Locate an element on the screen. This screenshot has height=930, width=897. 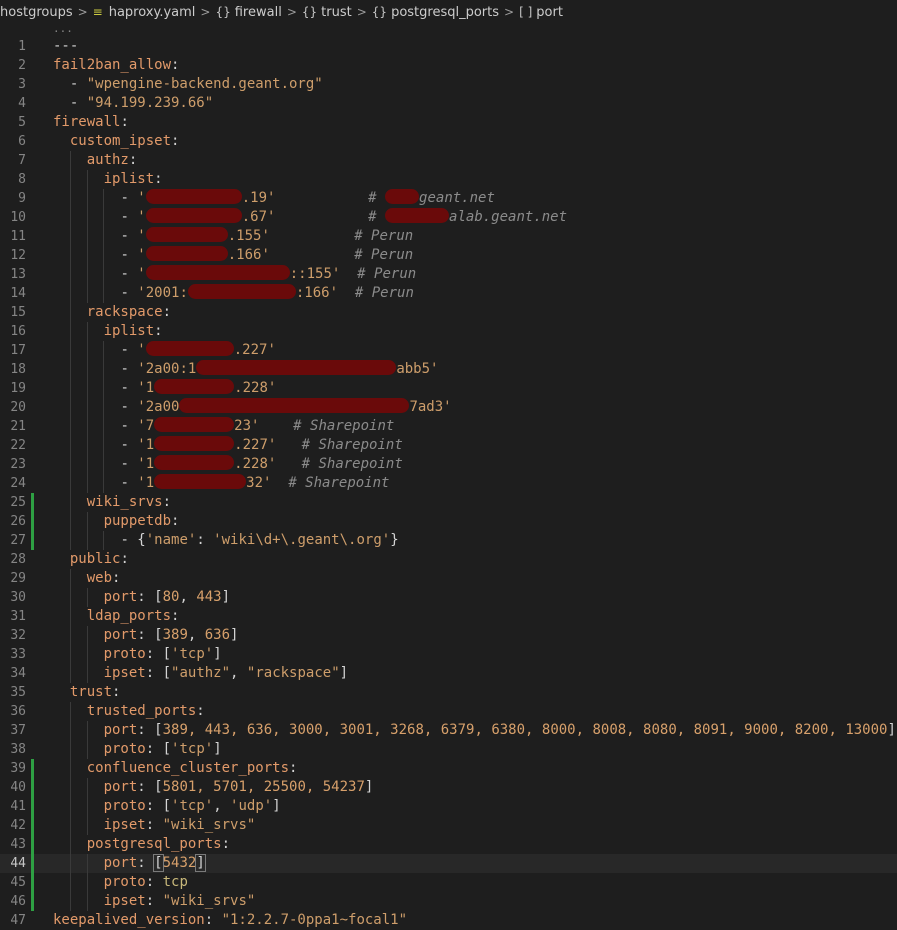
line-number: 25 is located at coordinates (13, 502).